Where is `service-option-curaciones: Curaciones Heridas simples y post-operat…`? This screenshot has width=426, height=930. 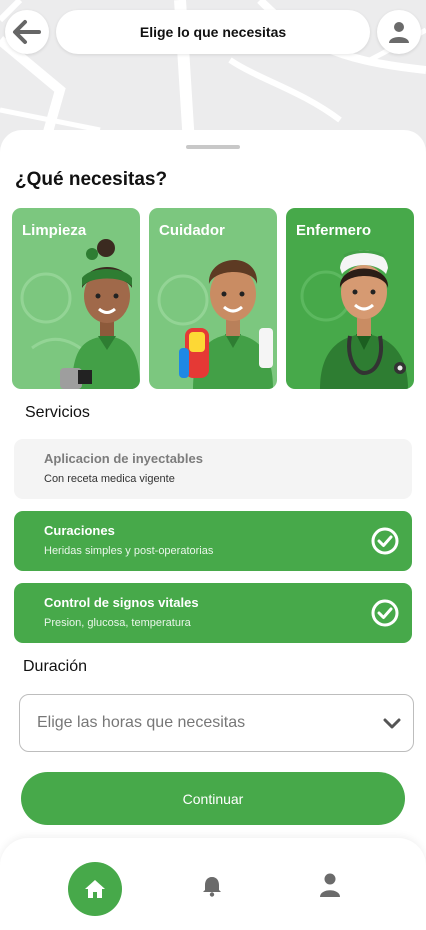
service-option-curaciones: Curaciones Heridas simples y post-operat… is located at coordinates (213, 541).